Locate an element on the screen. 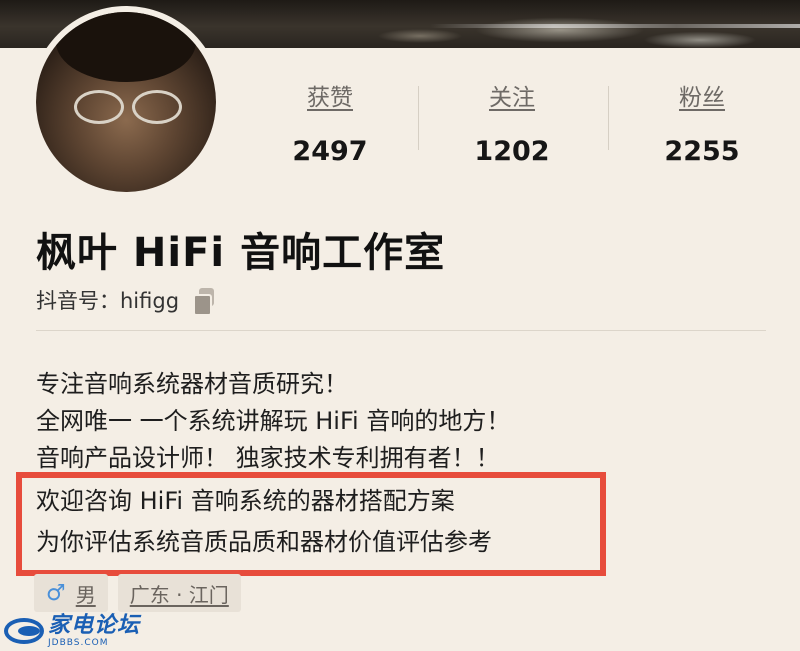 The width and height of the screenshot is (800, 651). account-id-row: 抖音号：hifigg is located at coordinates (125, 300).